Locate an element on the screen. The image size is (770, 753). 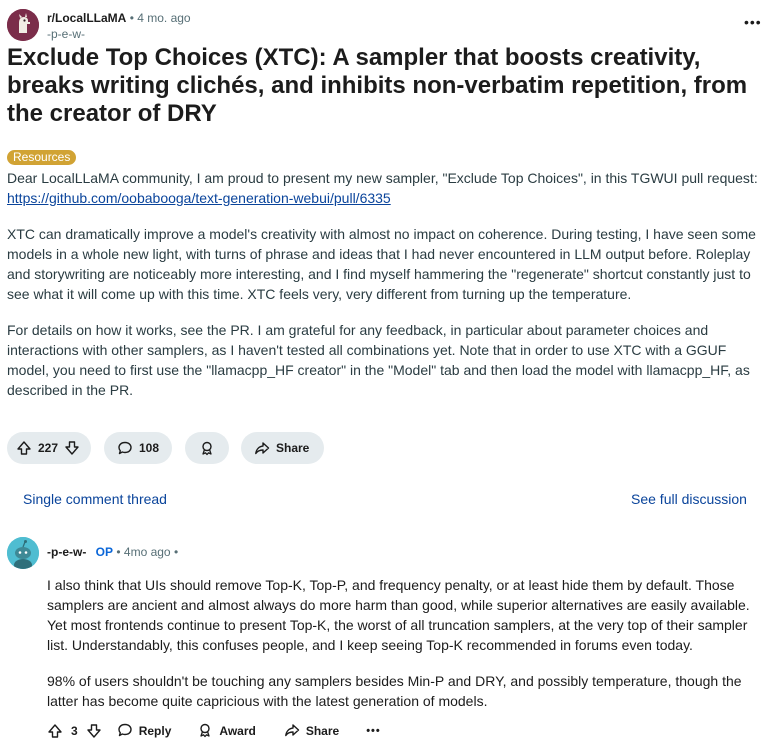
comment-award-button: Award is located at coordinates (226, 731).